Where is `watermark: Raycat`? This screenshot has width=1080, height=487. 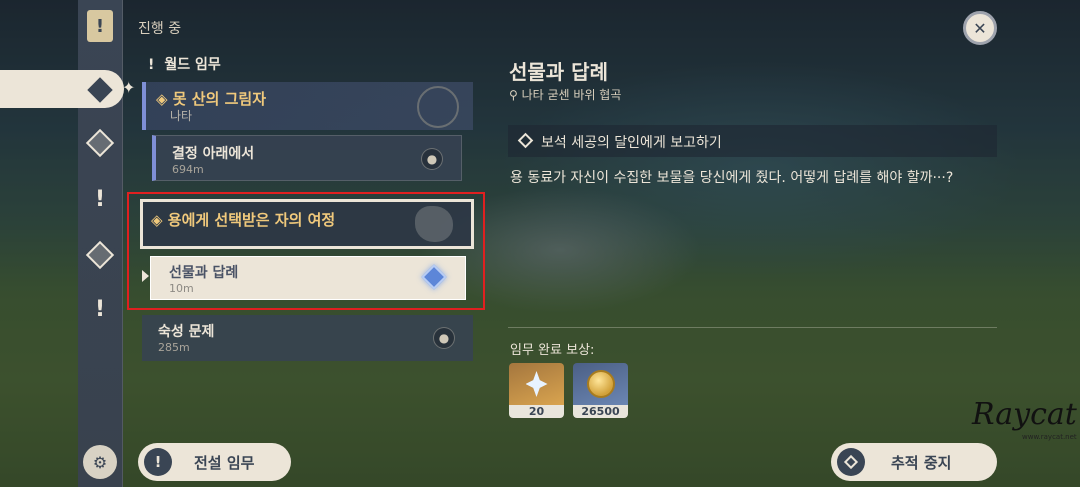 watermark: Raycat is located at coordinates (1024, 414).